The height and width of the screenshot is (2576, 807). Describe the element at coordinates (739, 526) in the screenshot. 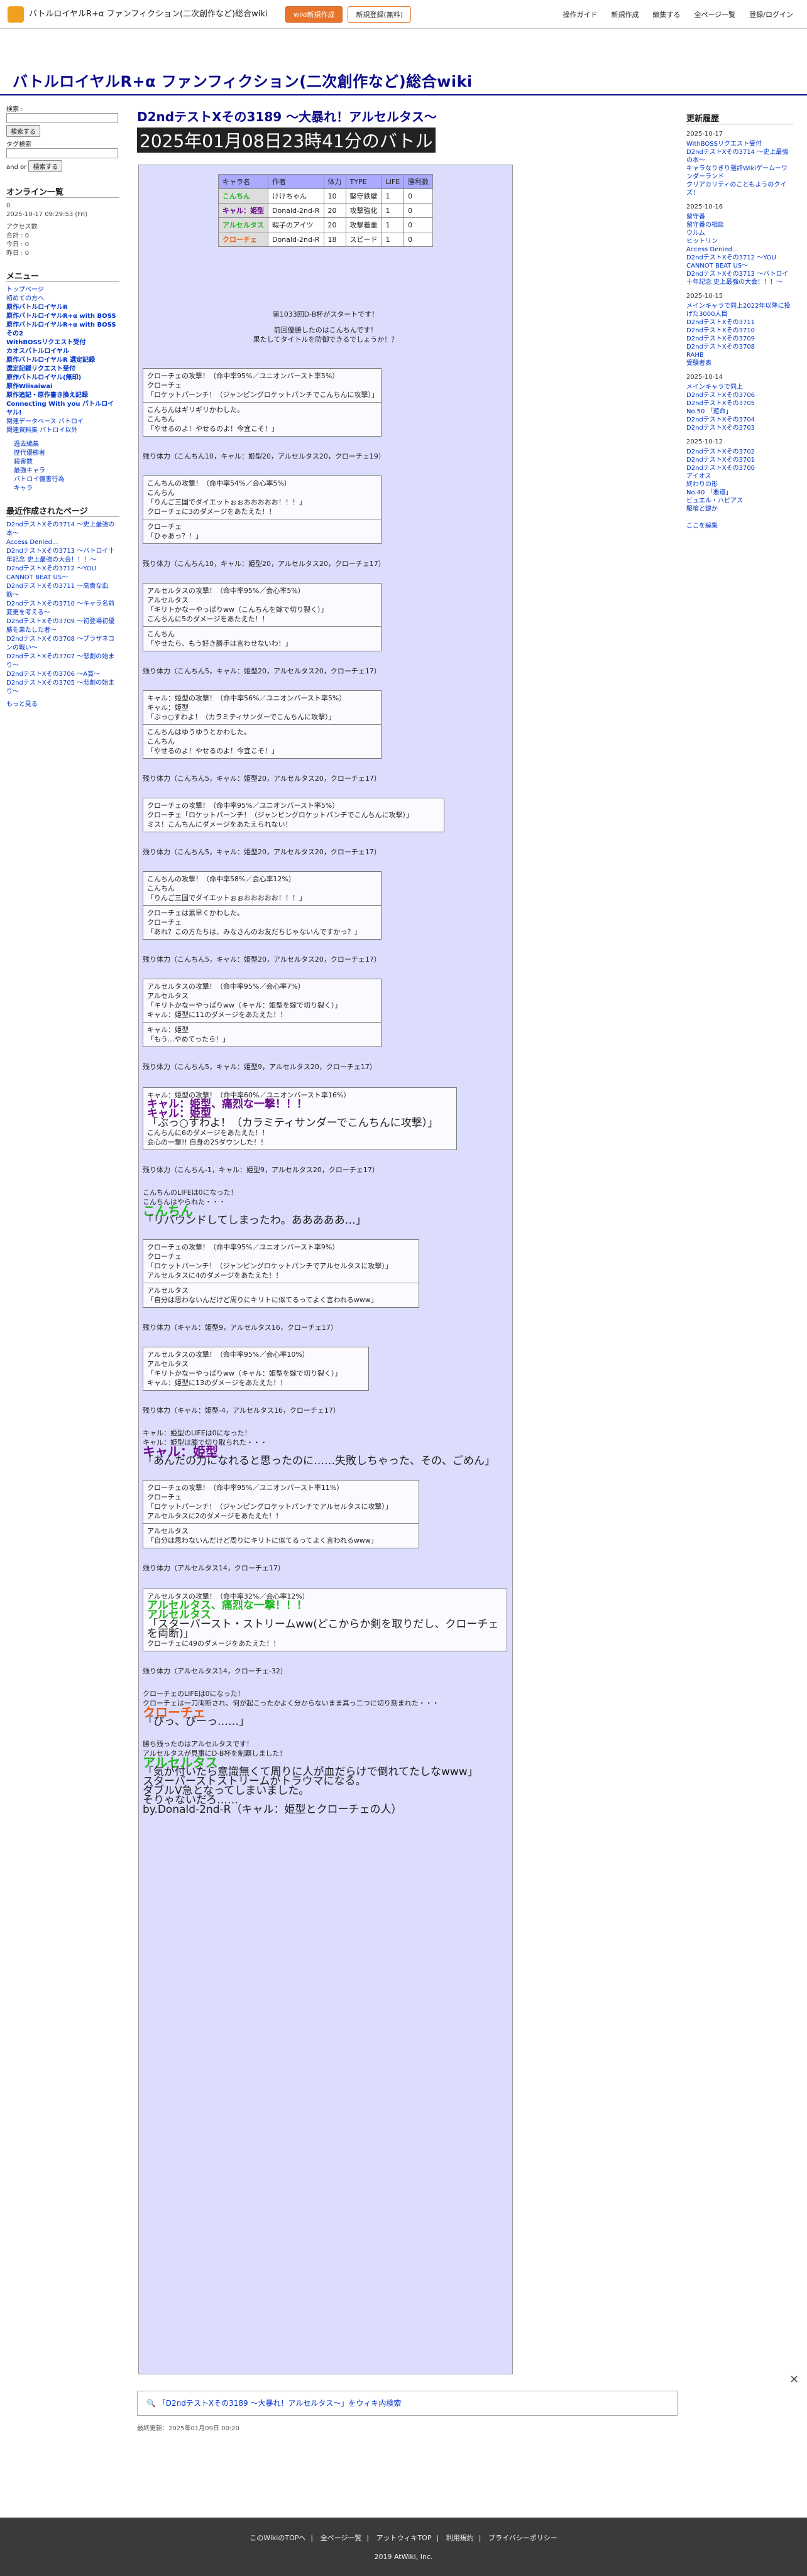

I see `edit-here-link: ここを編集` at that location.